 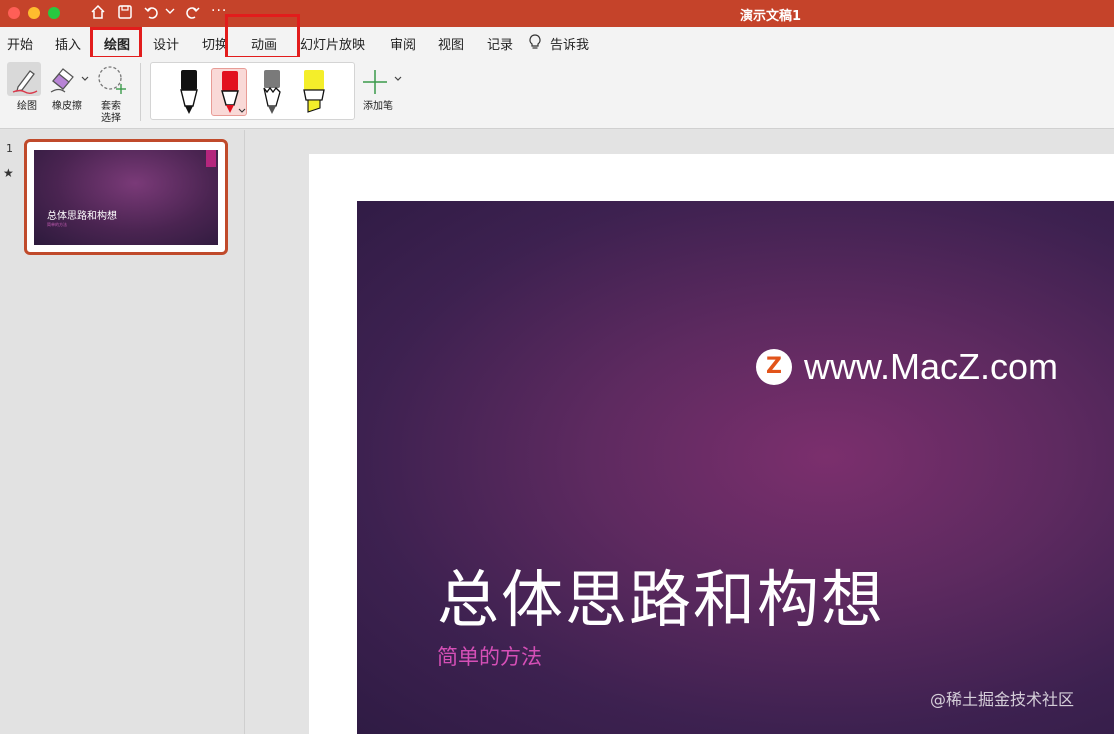 What do you see at coordinates (111, 118) in the screenshot?
I see `lasso-label-2: 选择` at bounding box center [111, 118].